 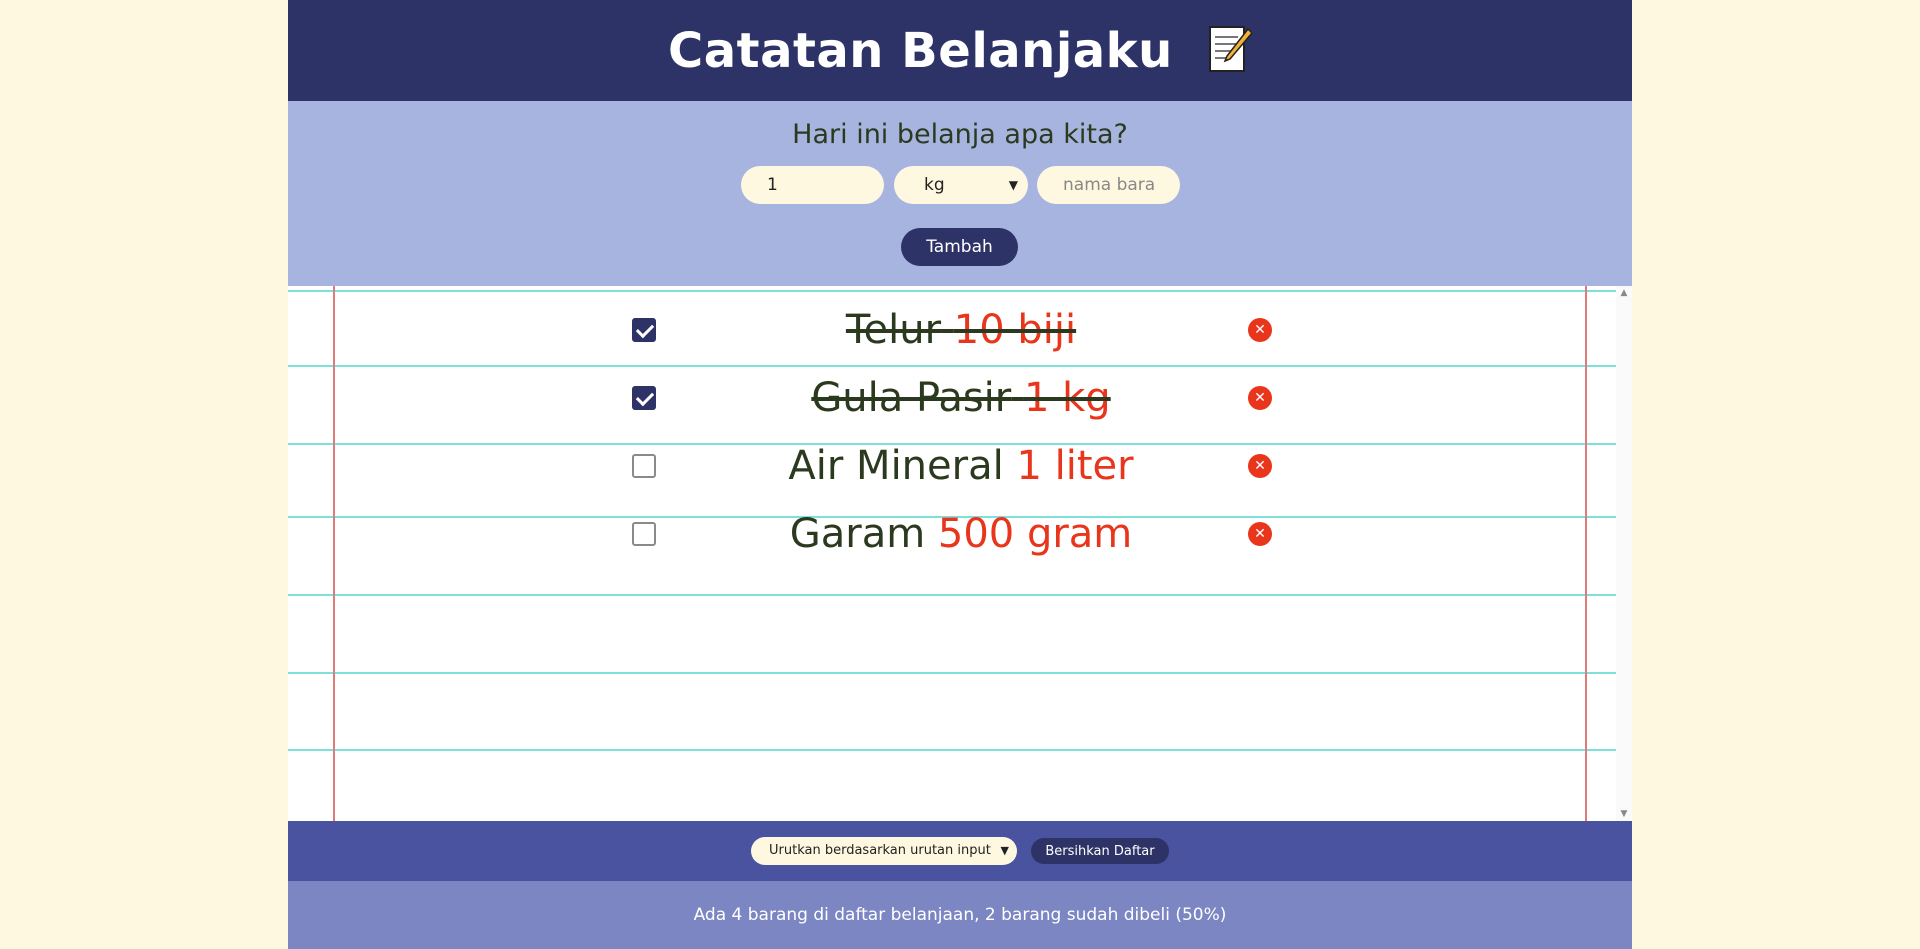 What do you see at coordinates (880, 850) in the screenshot?
I see `sort-select-value: Urutkan berdasarkan urutan input` at bounding box center [880, 850].